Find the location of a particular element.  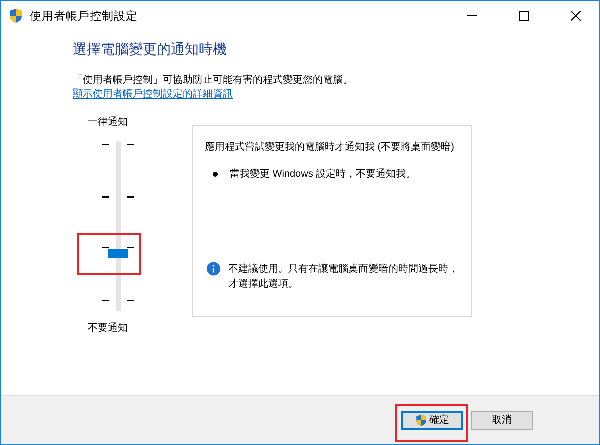

details-link: 顯示使用者帳戶控制設定的詳細資訊 is located at coordinates (153, 94).